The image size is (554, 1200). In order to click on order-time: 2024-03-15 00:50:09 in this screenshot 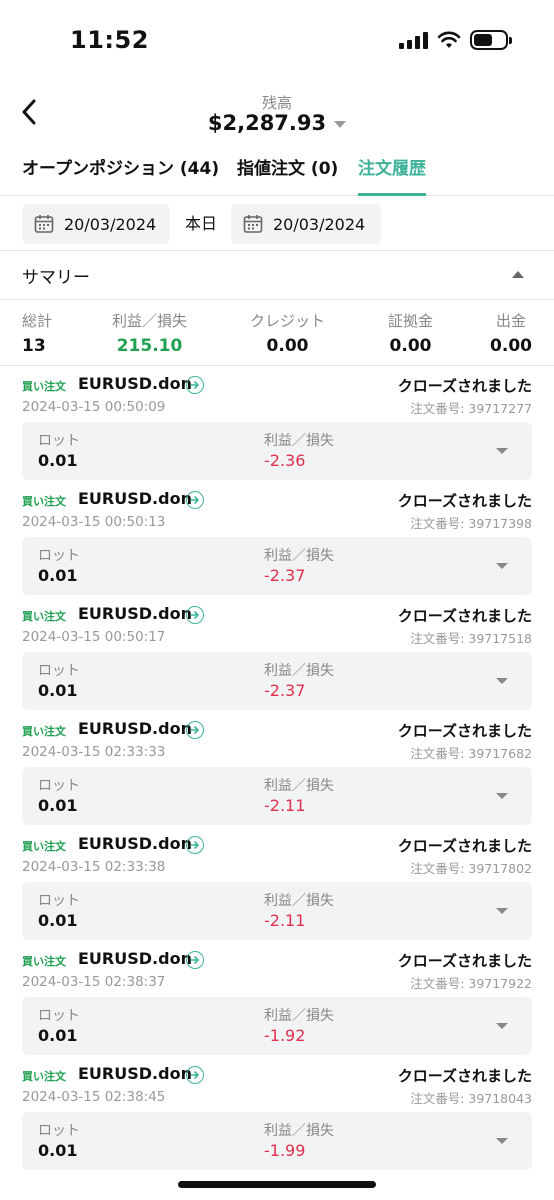, I will do `click(94, 407)`.